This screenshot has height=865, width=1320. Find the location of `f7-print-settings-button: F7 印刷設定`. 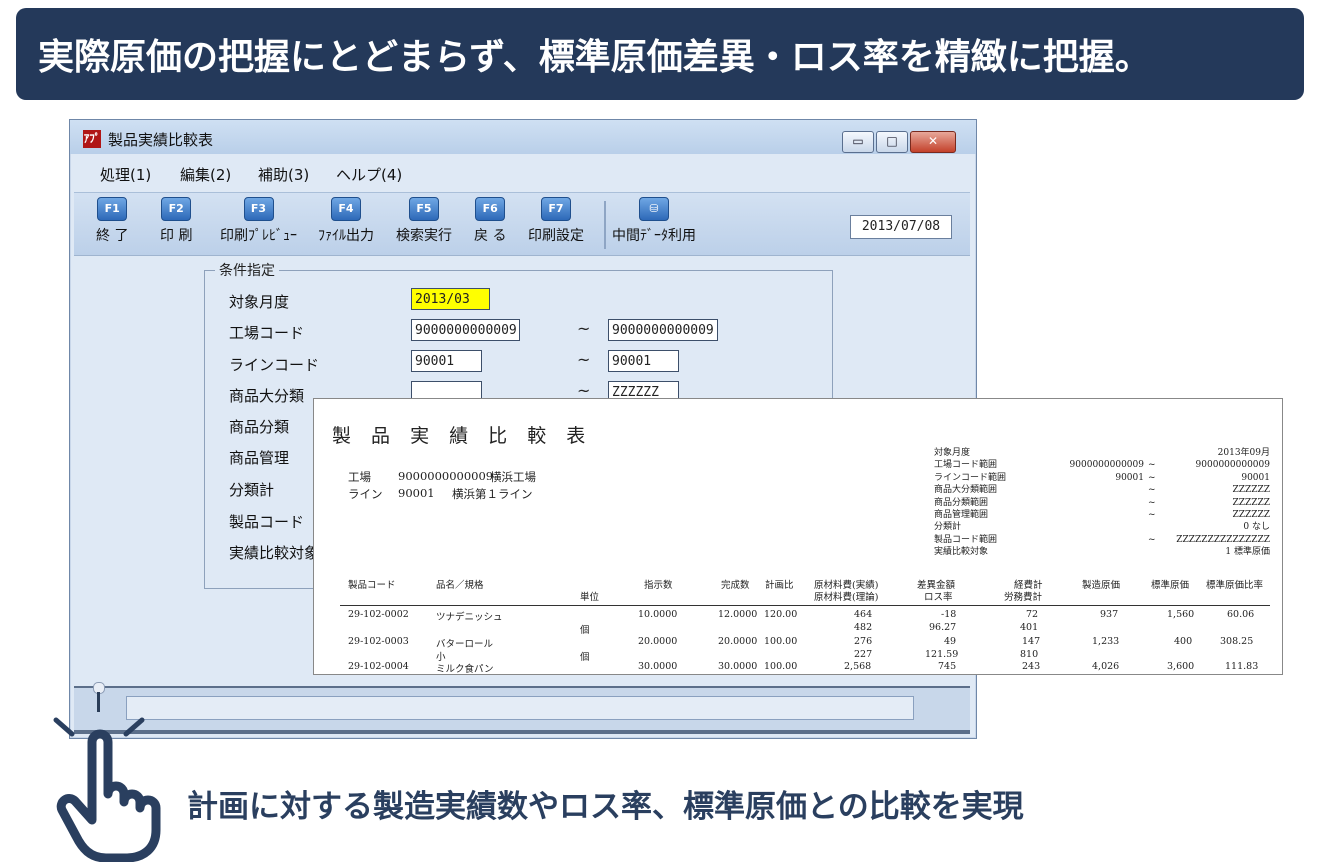

f7-print-settings-button: F7 印刷設定 is located at coordinates (556, 221).